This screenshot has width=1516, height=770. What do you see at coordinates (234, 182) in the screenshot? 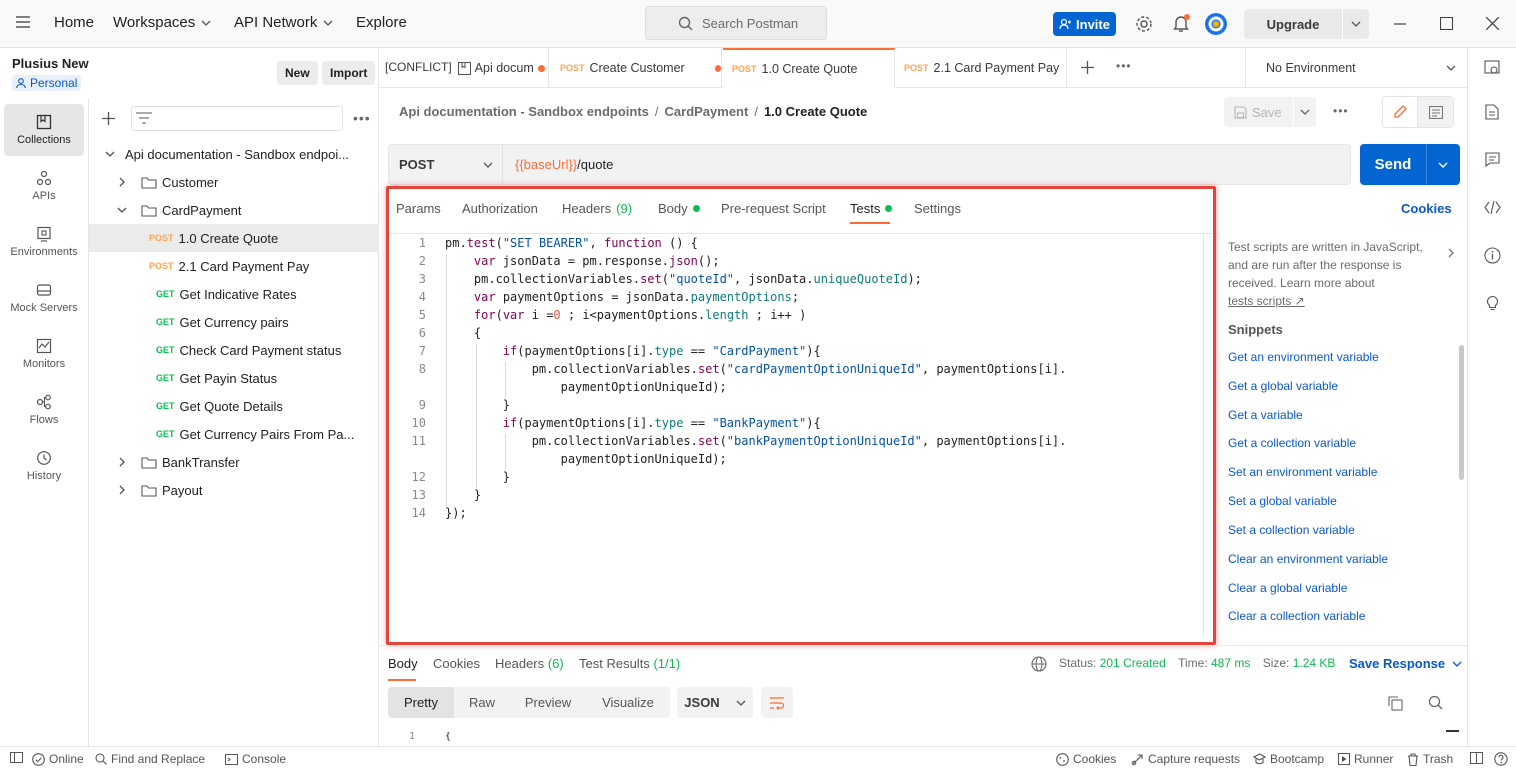
I see `folder-item-customer: Customer` at bounding box center [234, 182].